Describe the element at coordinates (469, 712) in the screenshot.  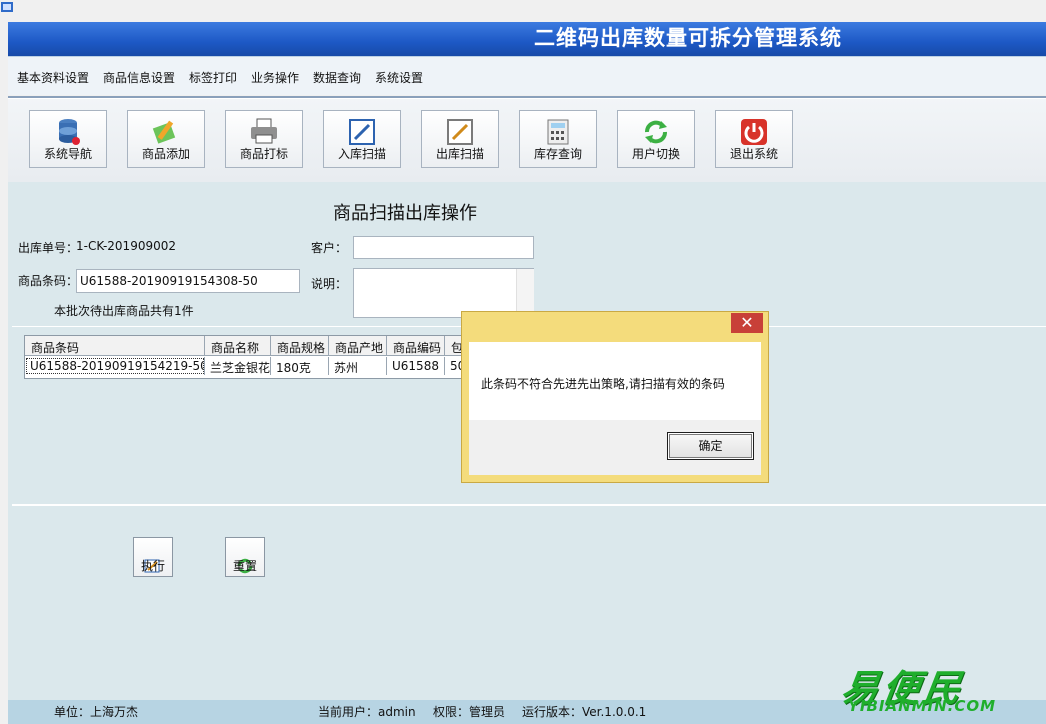
I see `status-role: 权限：管理员` at that location.